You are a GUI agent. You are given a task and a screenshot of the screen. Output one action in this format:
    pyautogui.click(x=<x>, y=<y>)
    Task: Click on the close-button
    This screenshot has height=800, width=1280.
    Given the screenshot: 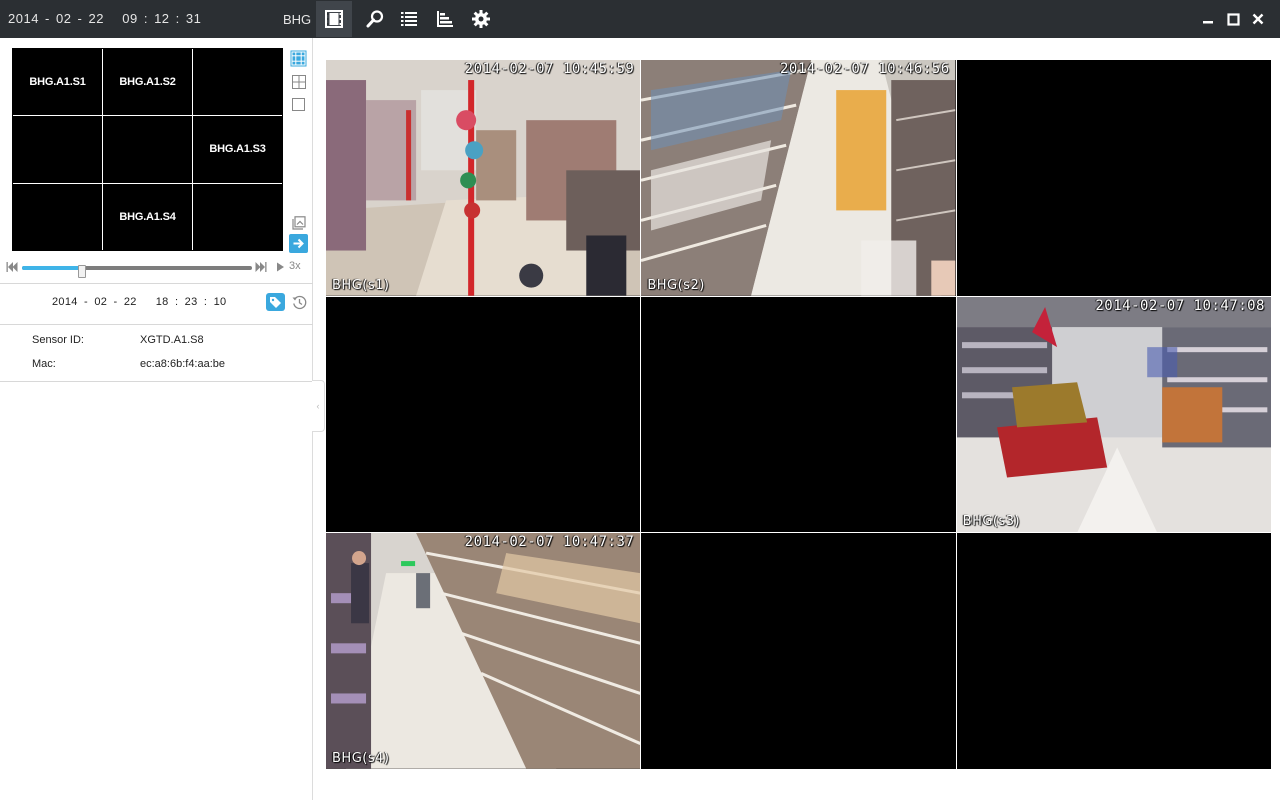 What is the action you would take?
    pyautogui.click(x=1258, y=19)
    